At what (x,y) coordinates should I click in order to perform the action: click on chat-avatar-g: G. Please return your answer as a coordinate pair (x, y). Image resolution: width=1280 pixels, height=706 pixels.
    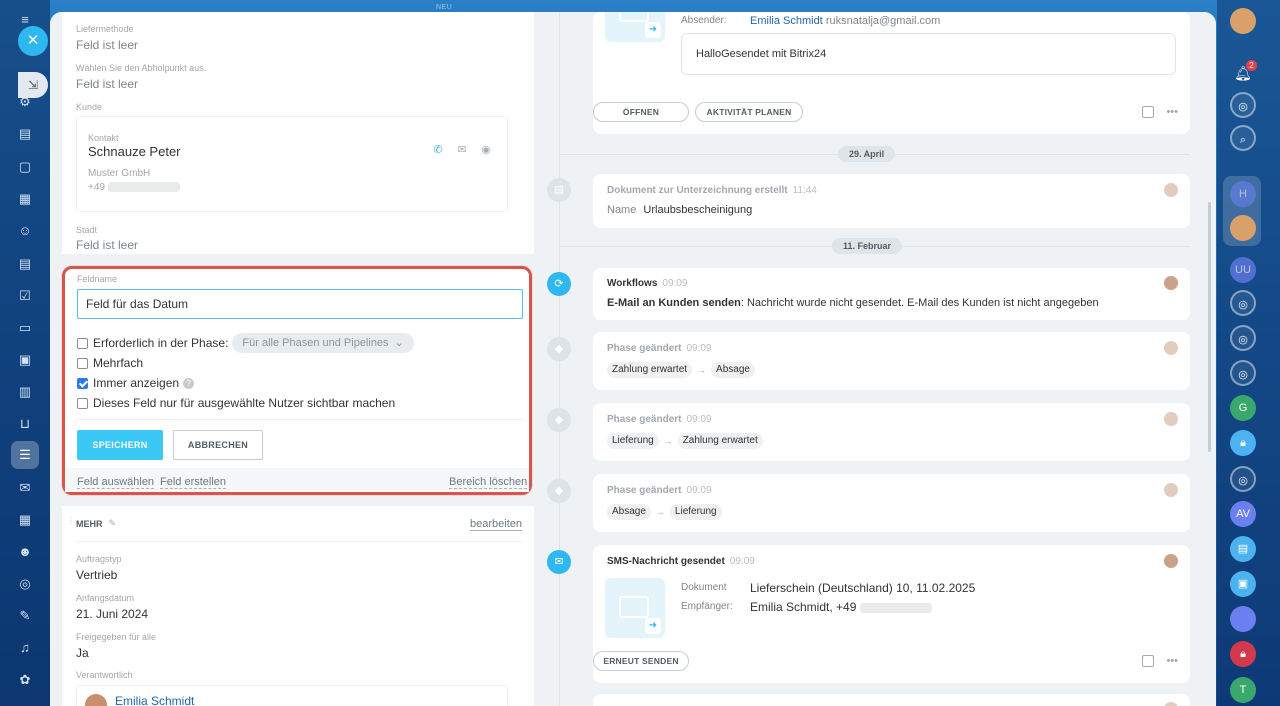
    Looking at the image, I should click on (1243, 408).